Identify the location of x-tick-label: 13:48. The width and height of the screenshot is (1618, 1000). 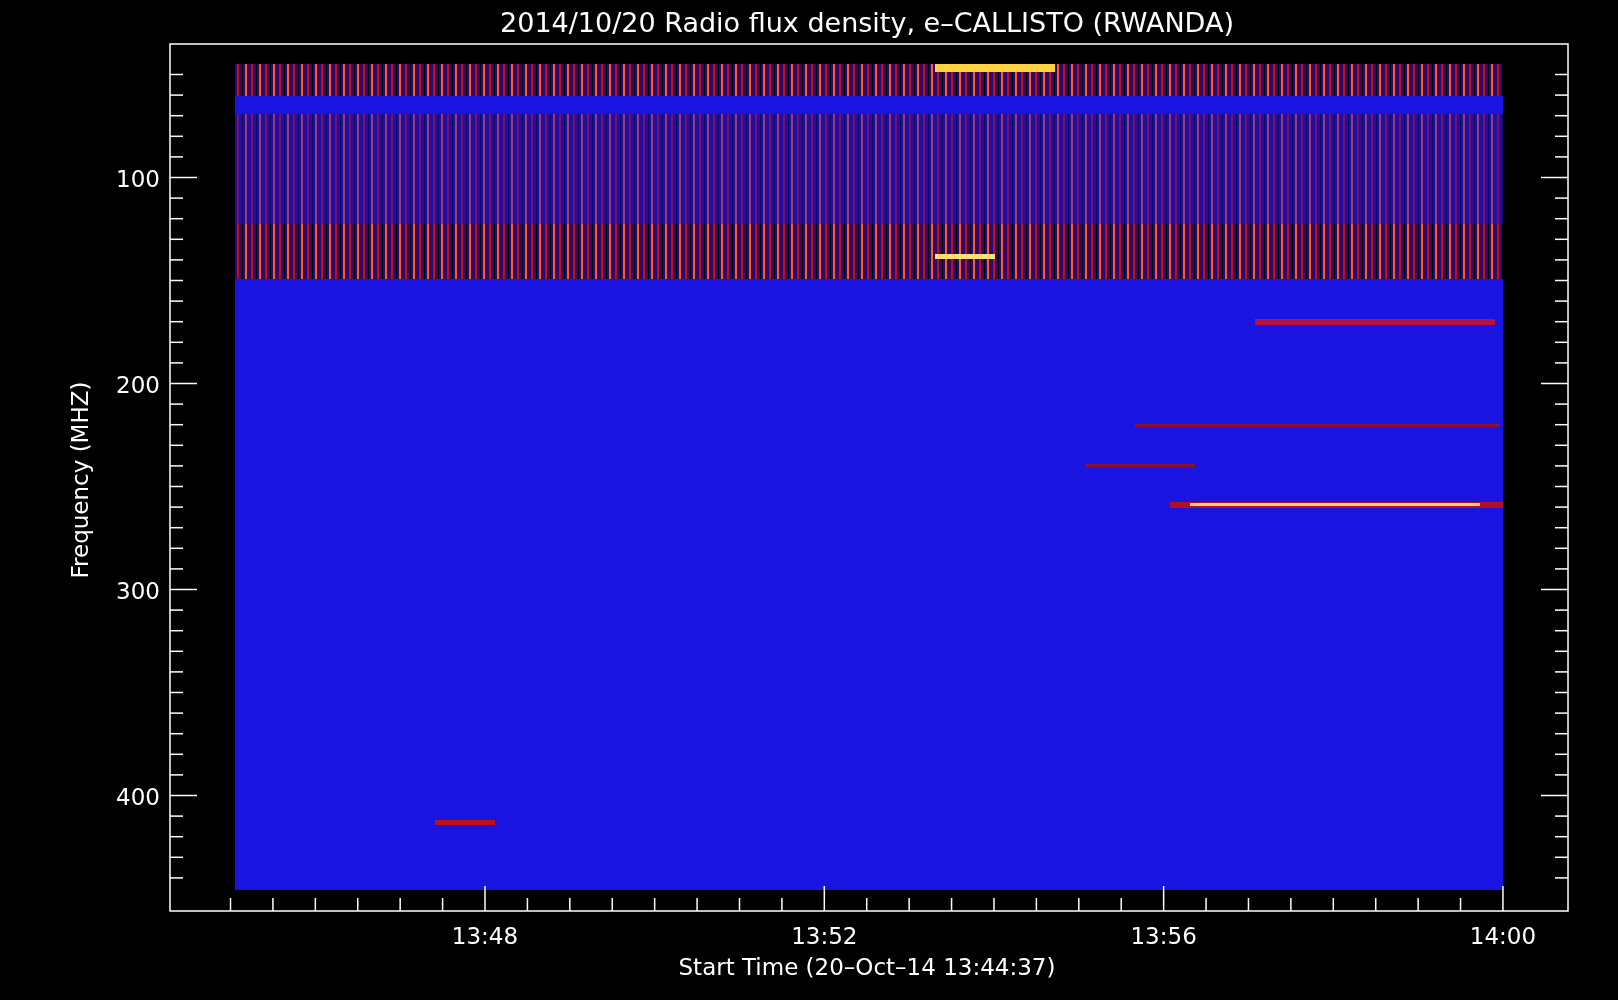
(485, 936).